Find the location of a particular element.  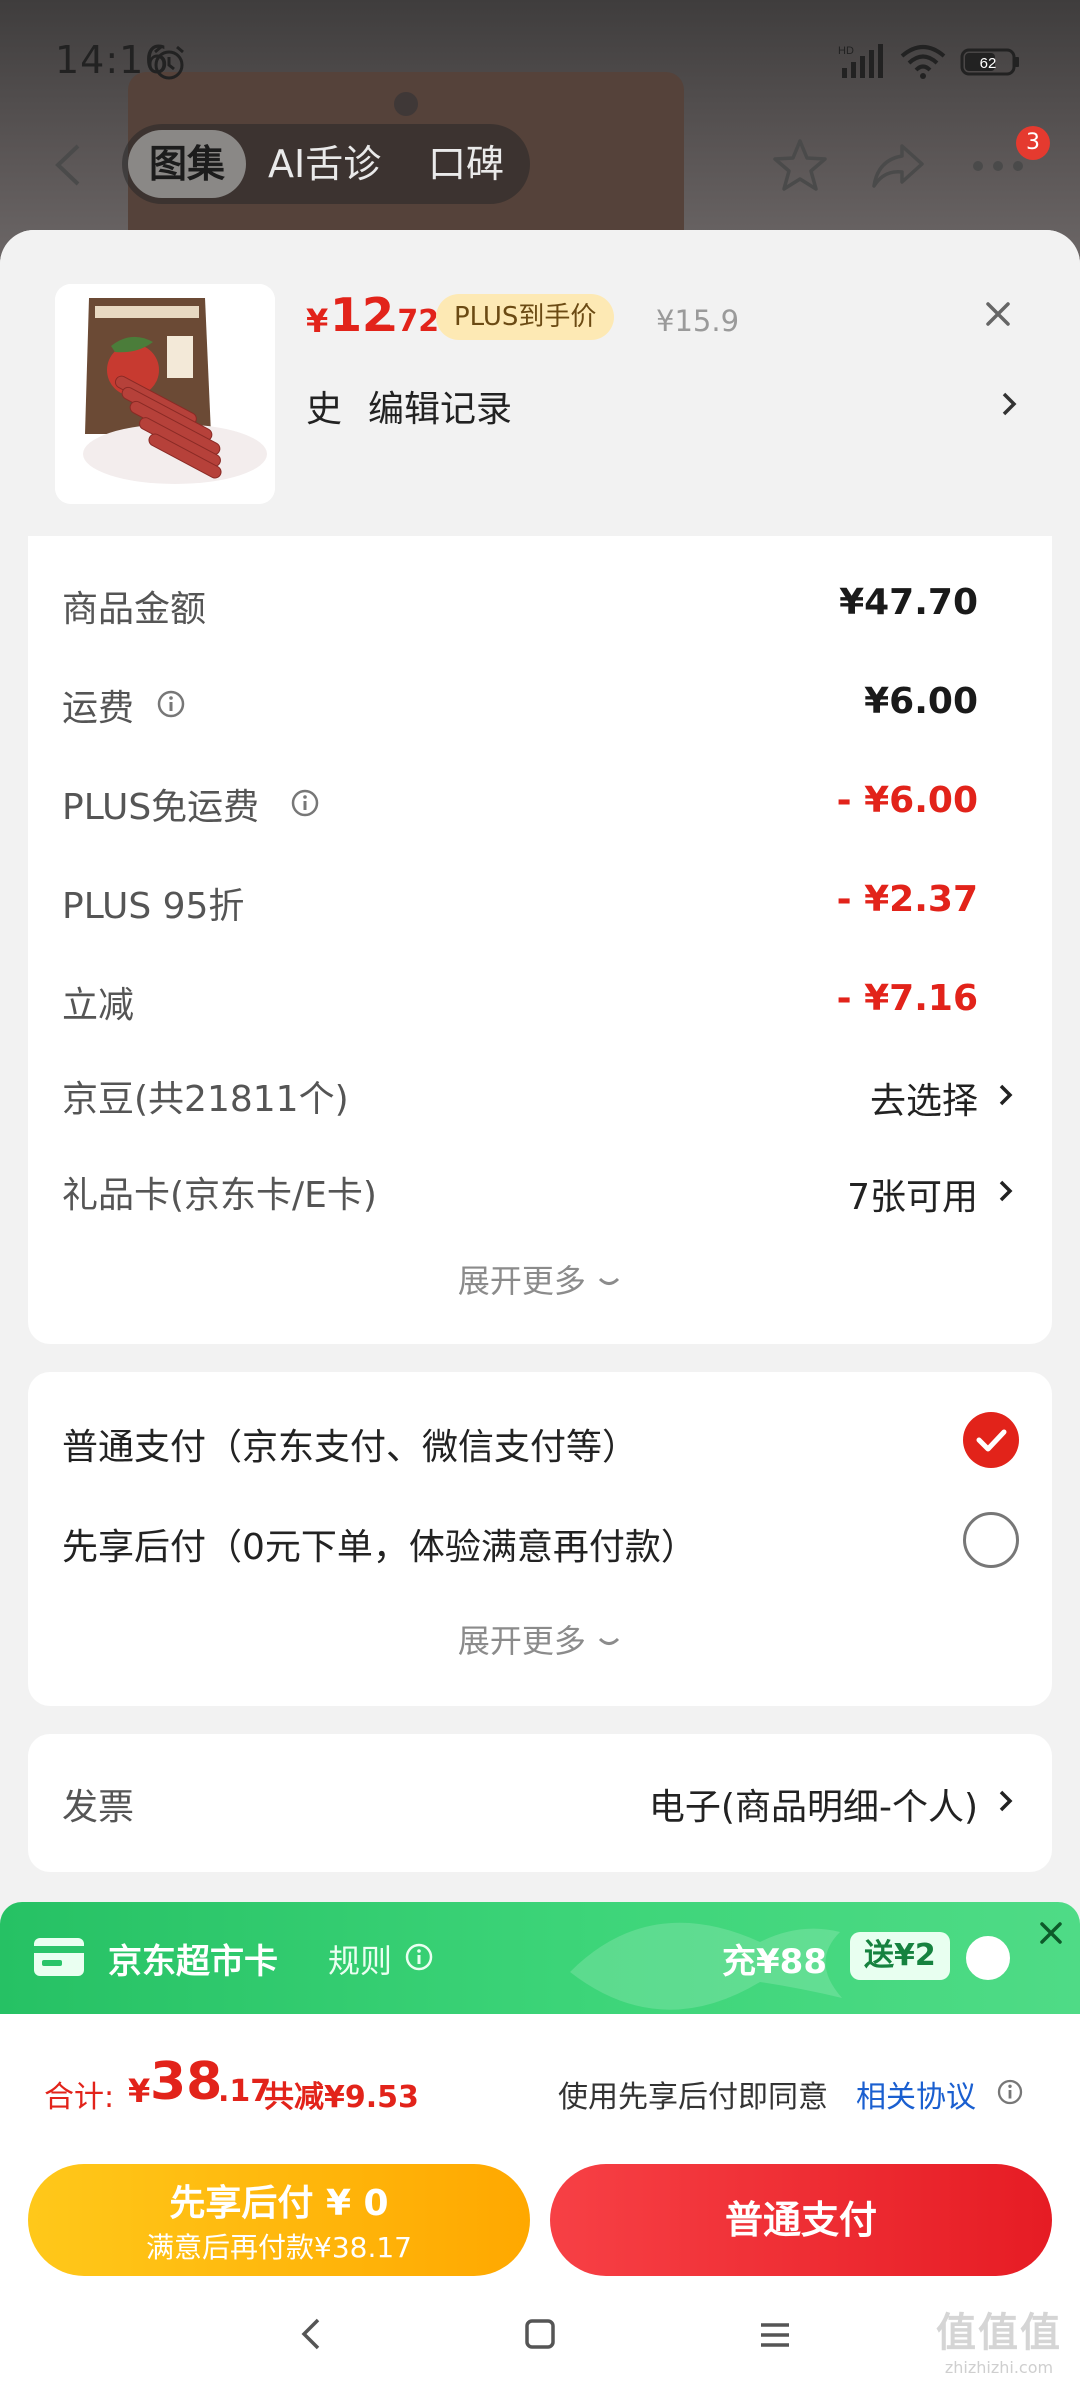

row-goods-amount: 商品金额 ¥47.70 is located at coordinates (540, 602).